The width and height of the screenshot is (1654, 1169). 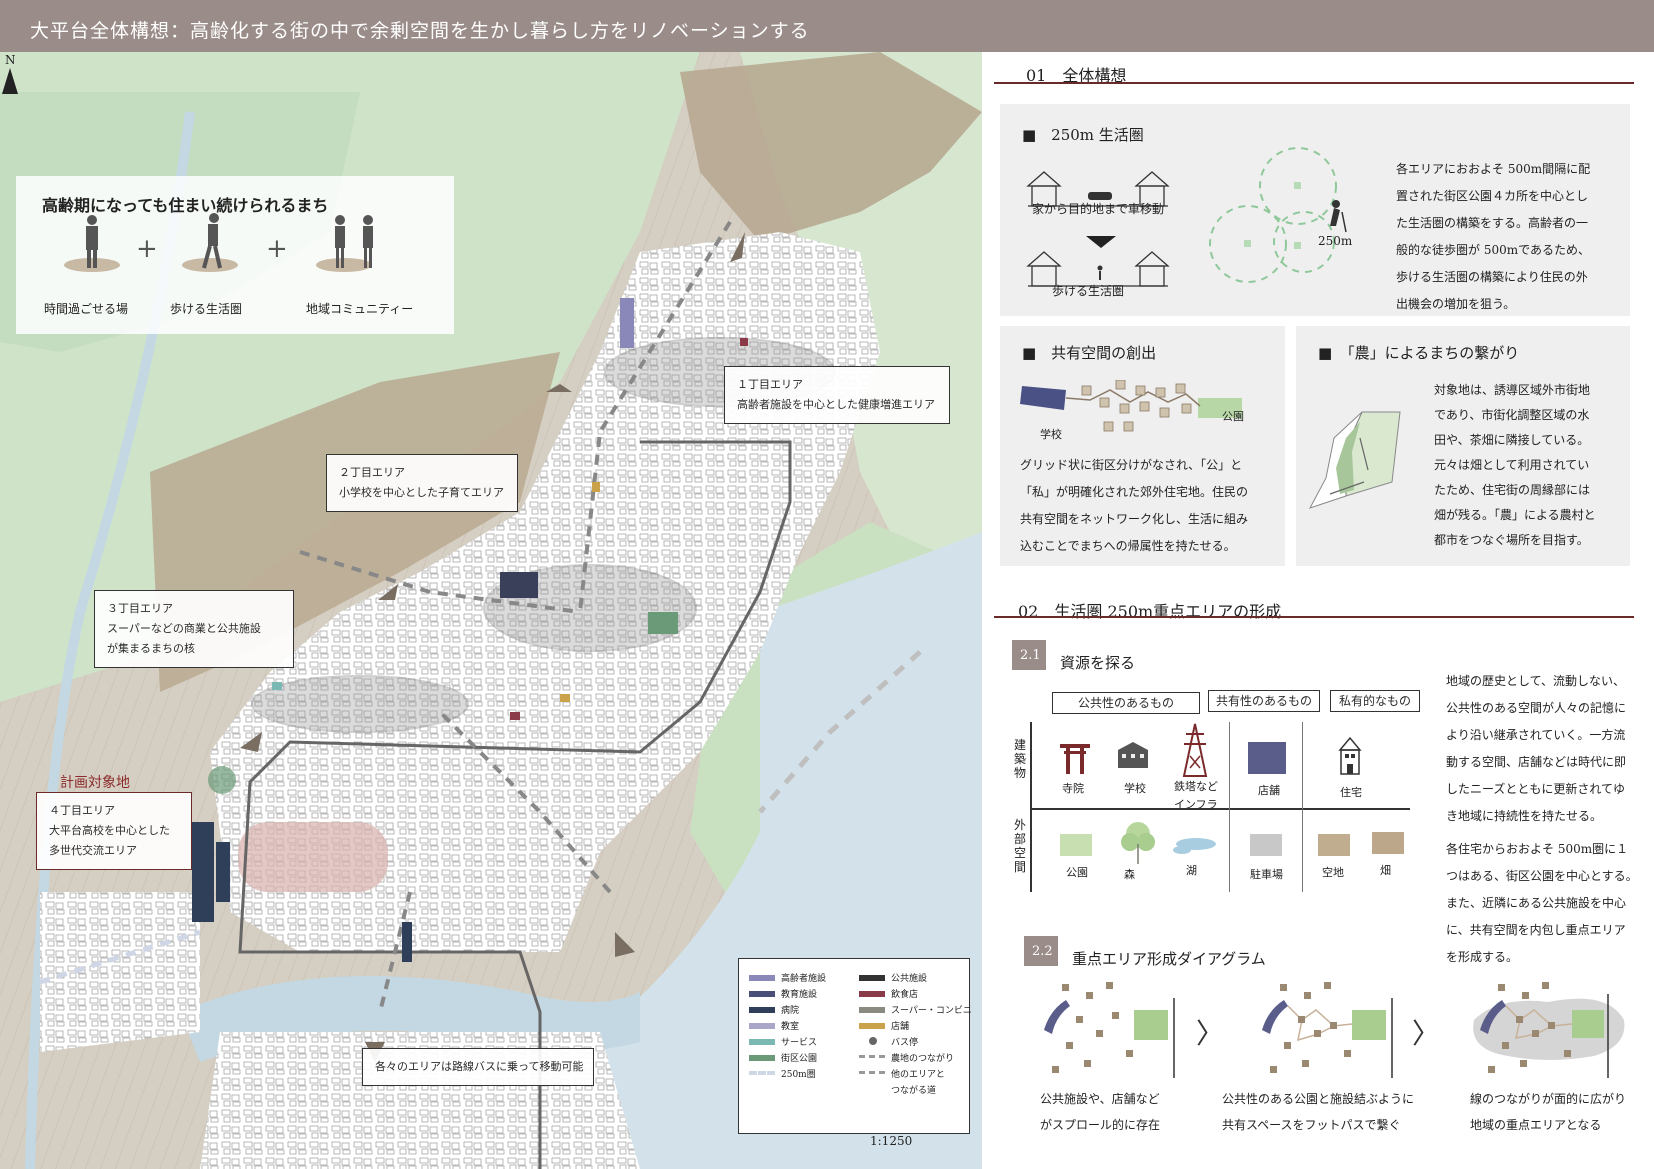 What do you see at coordinates (1456, 304) in the screenshot?
I see `text-line: 出機会の増加を狙う。` at bounding box center [1456, 304].